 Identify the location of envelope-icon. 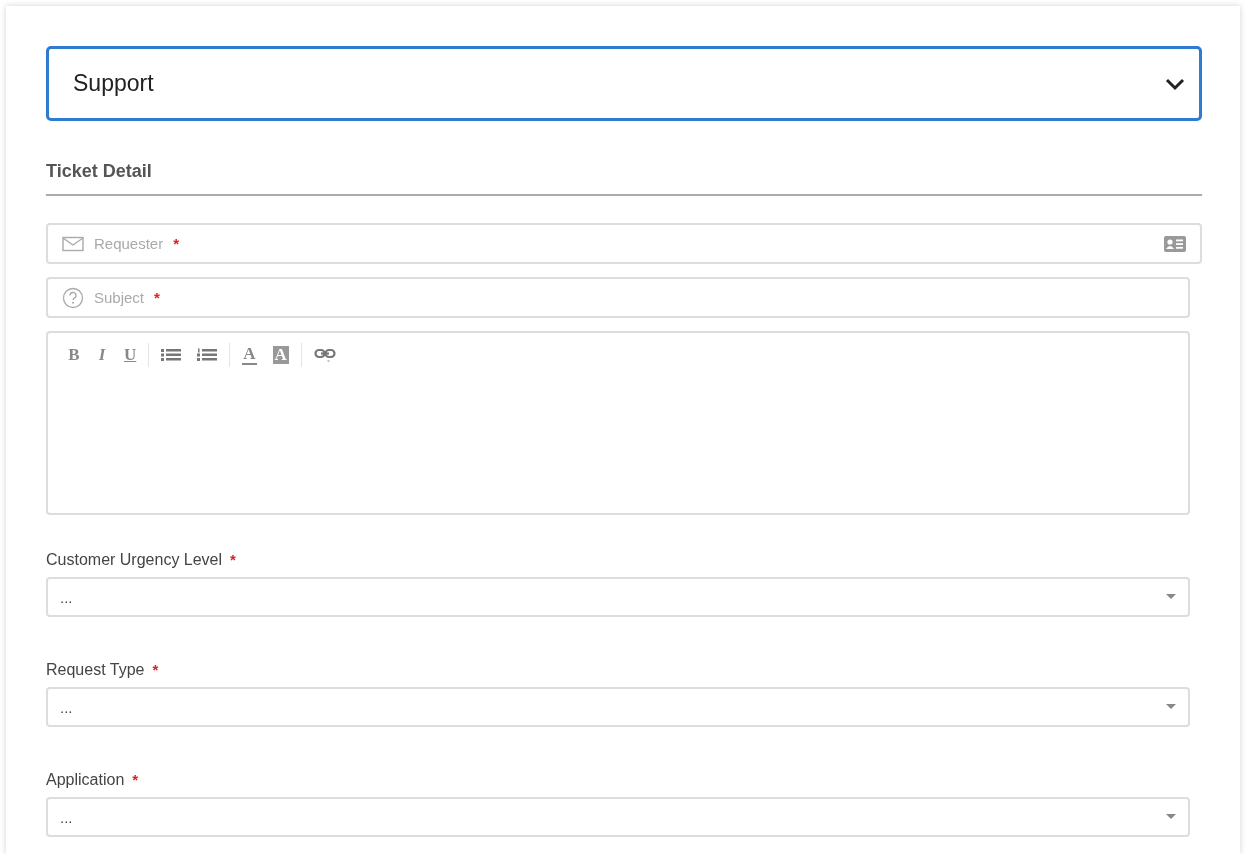
(73, 243).